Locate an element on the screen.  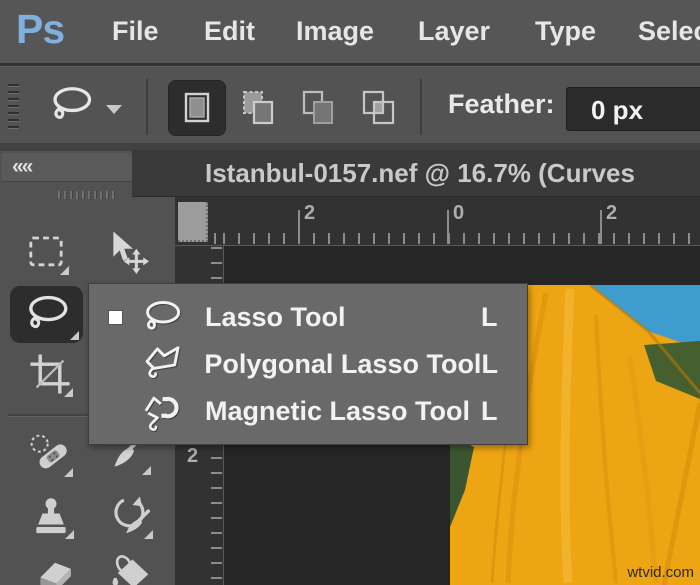
rectangular-marquee-tool is located at coordinates (46, 252).